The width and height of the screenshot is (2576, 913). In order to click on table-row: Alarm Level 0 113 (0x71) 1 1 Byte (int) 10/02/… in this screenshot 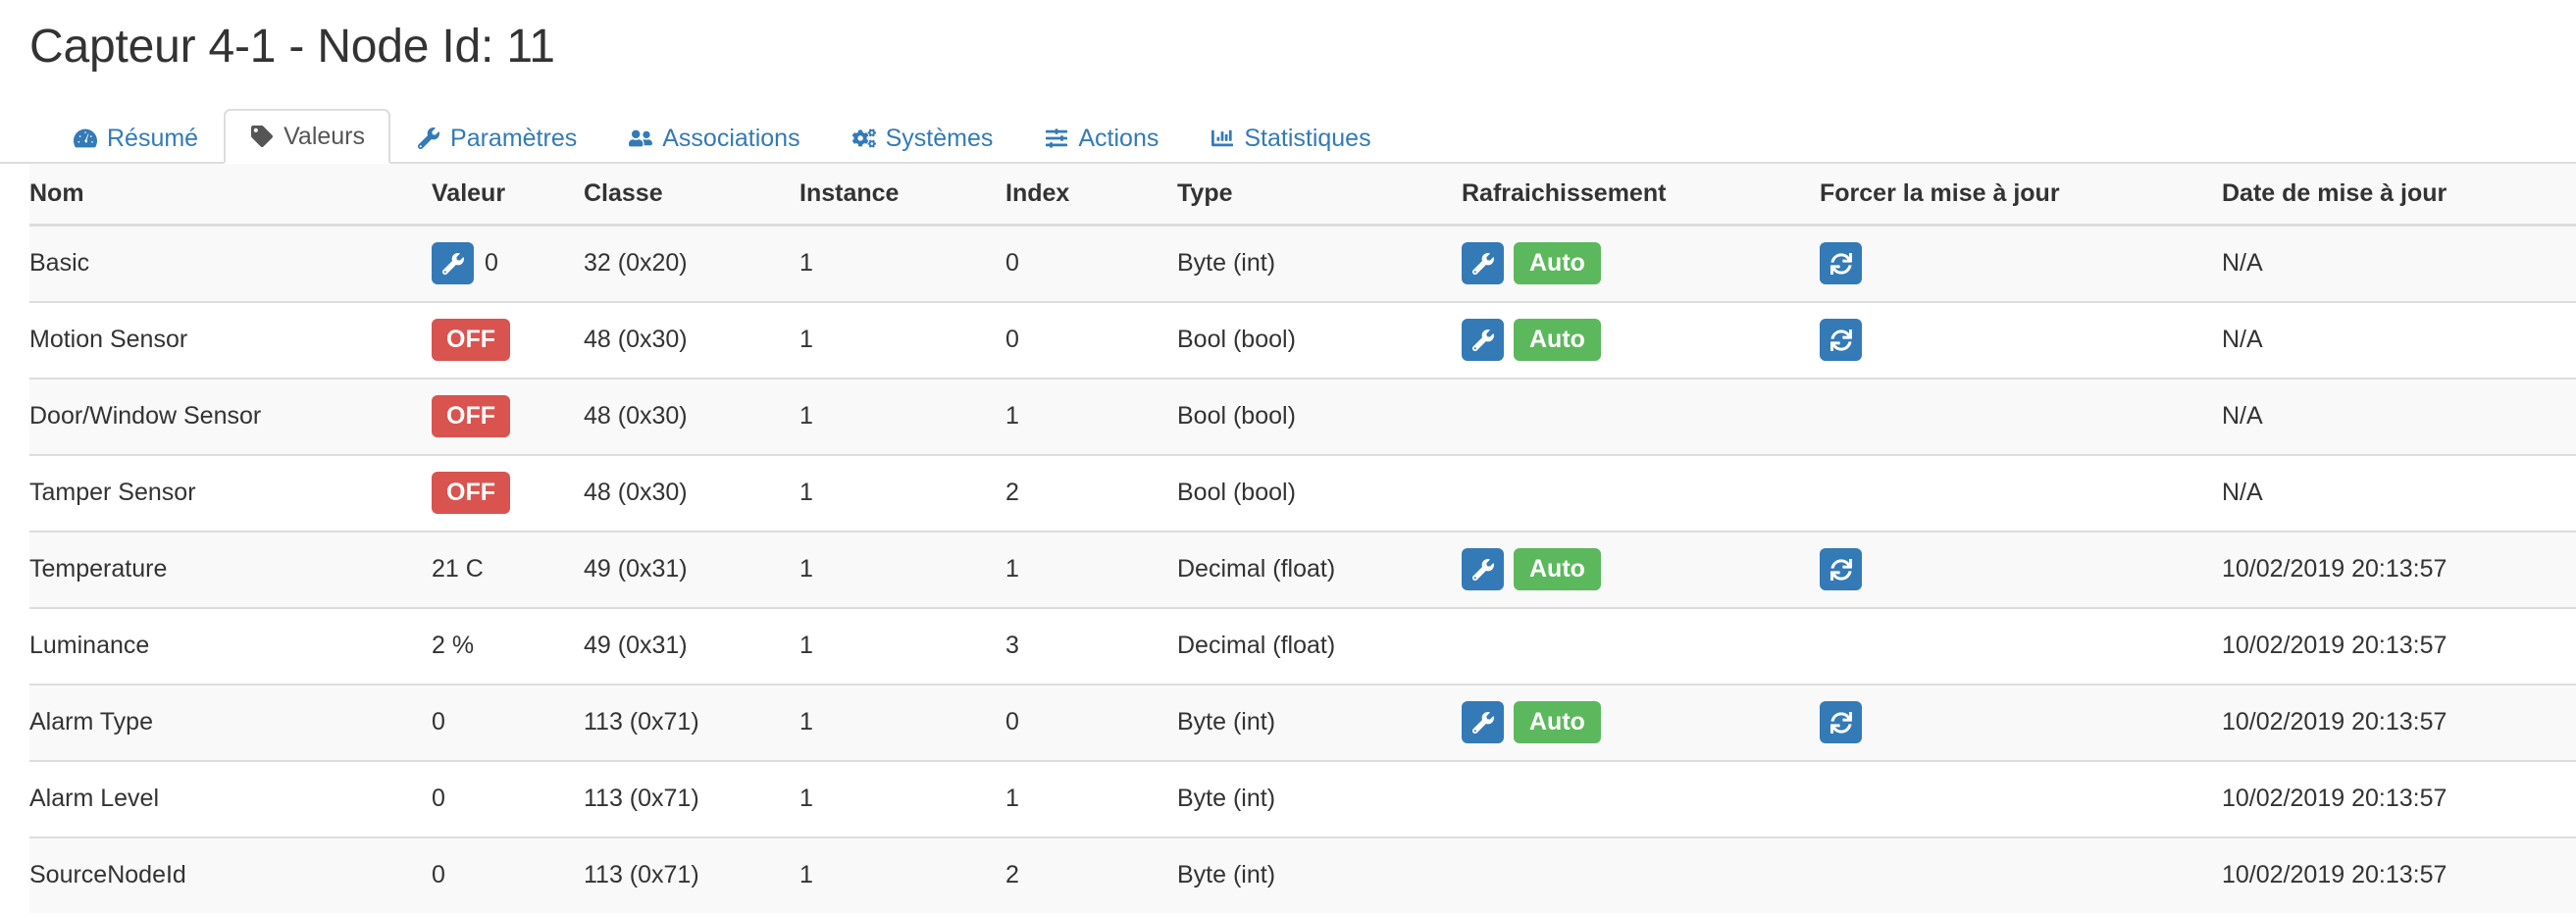, I will do `click(1302, 798)`.